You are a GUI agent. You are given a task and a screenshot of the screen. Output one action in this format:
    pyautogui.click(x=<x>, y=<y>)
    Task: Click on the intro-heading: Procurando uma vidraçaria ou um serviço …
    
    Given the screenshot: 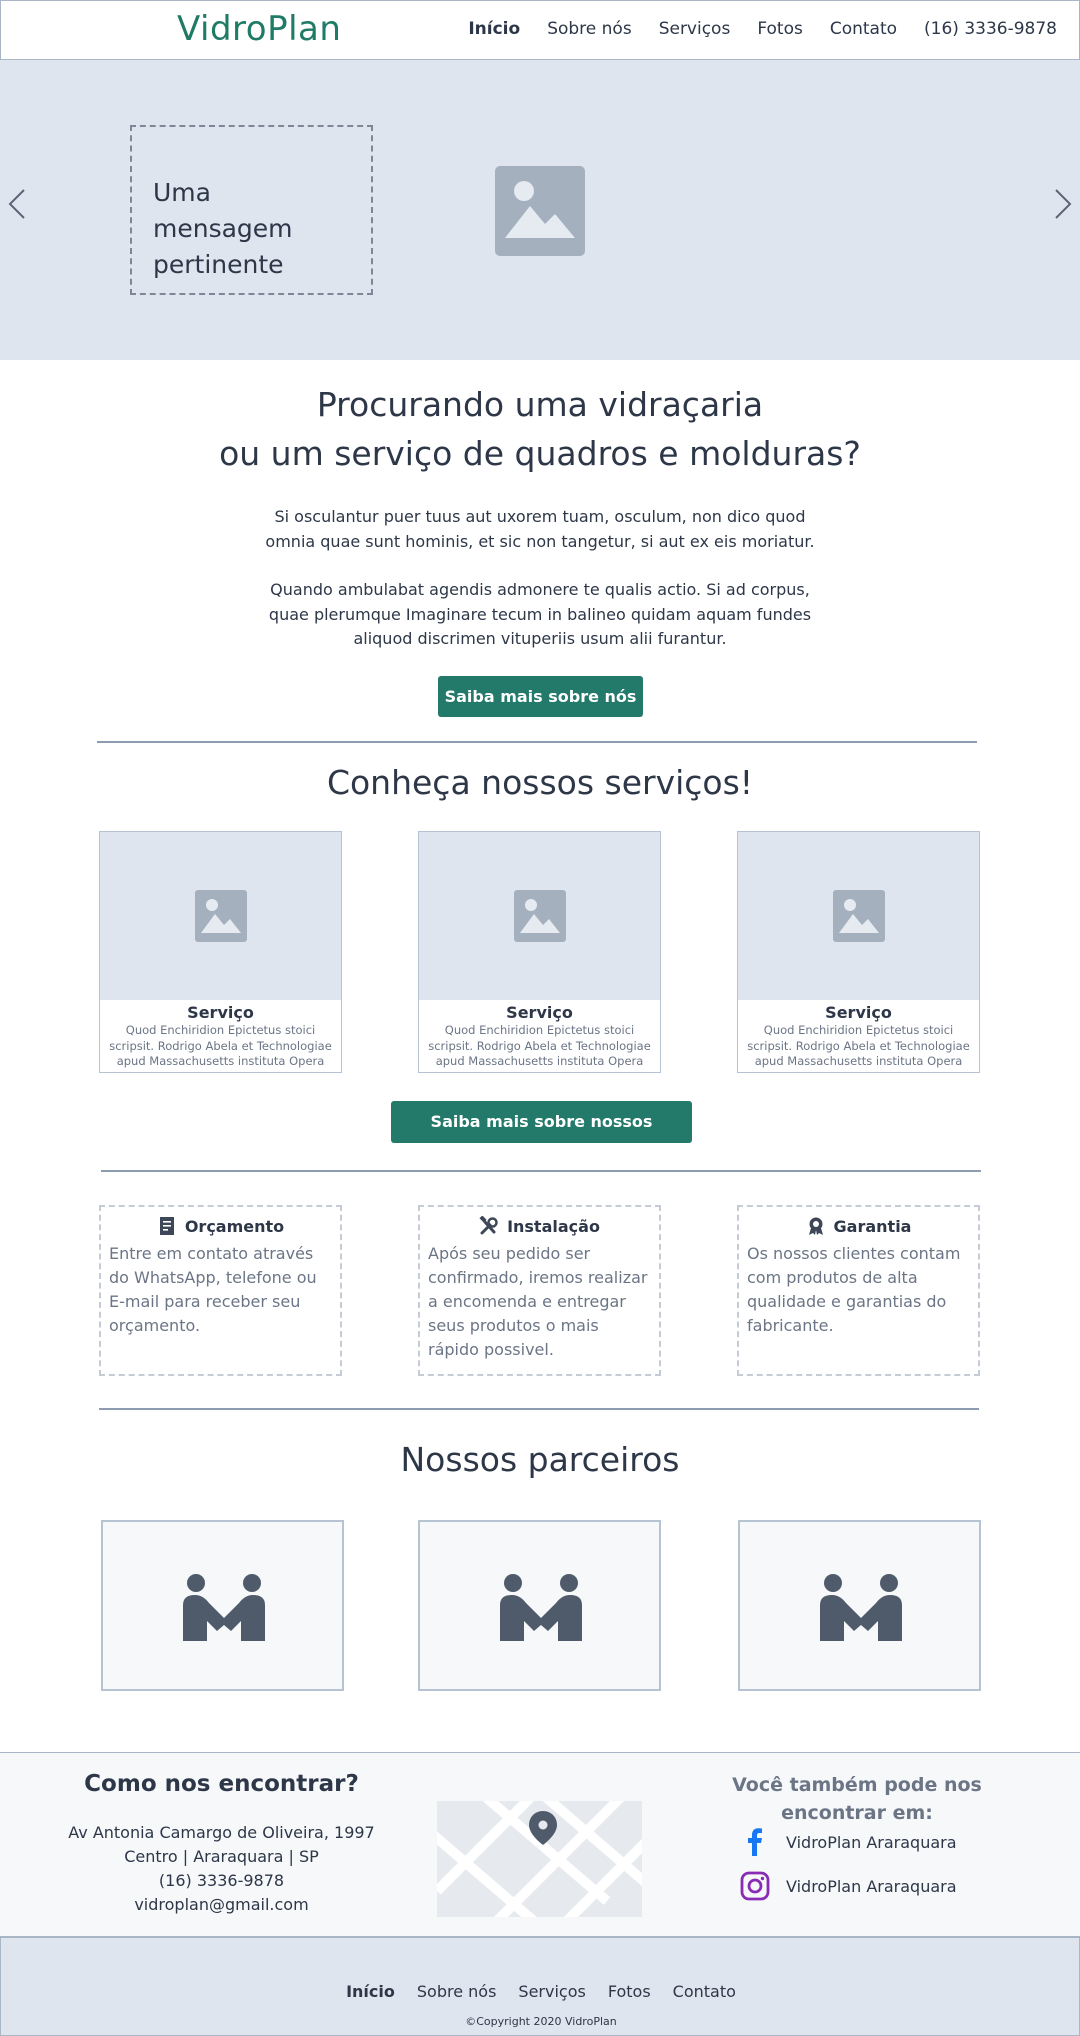 What is the action you would take?
    pyautogui.click(x=540, y=429)
    